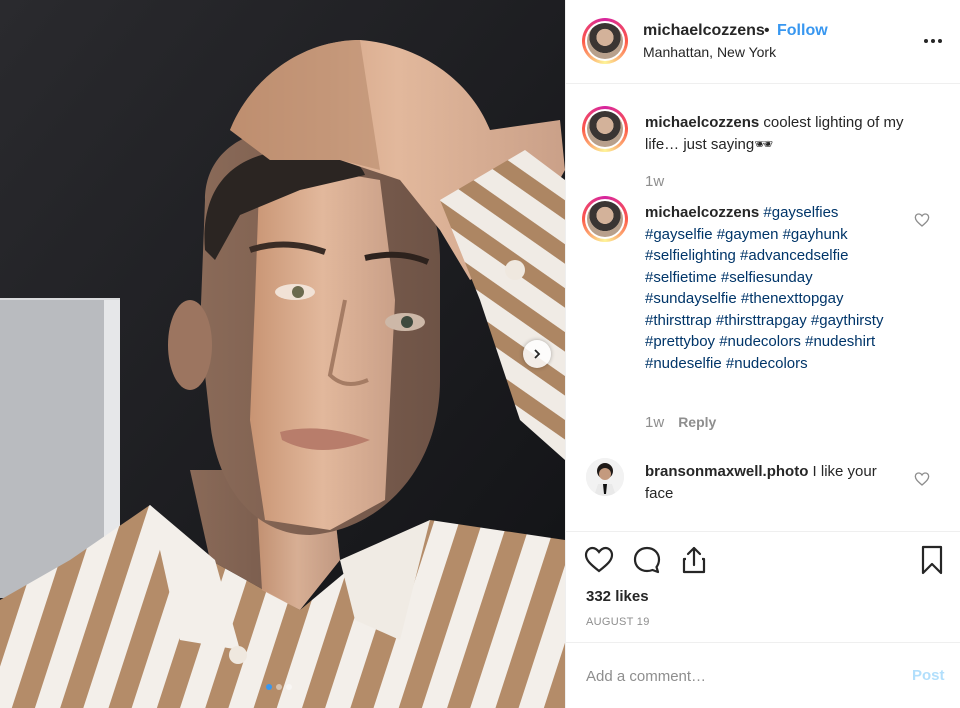  What do you see at coordinates (647, 560) in the screenshot?
I see `comment-icon` at bounding box center [647, 560].